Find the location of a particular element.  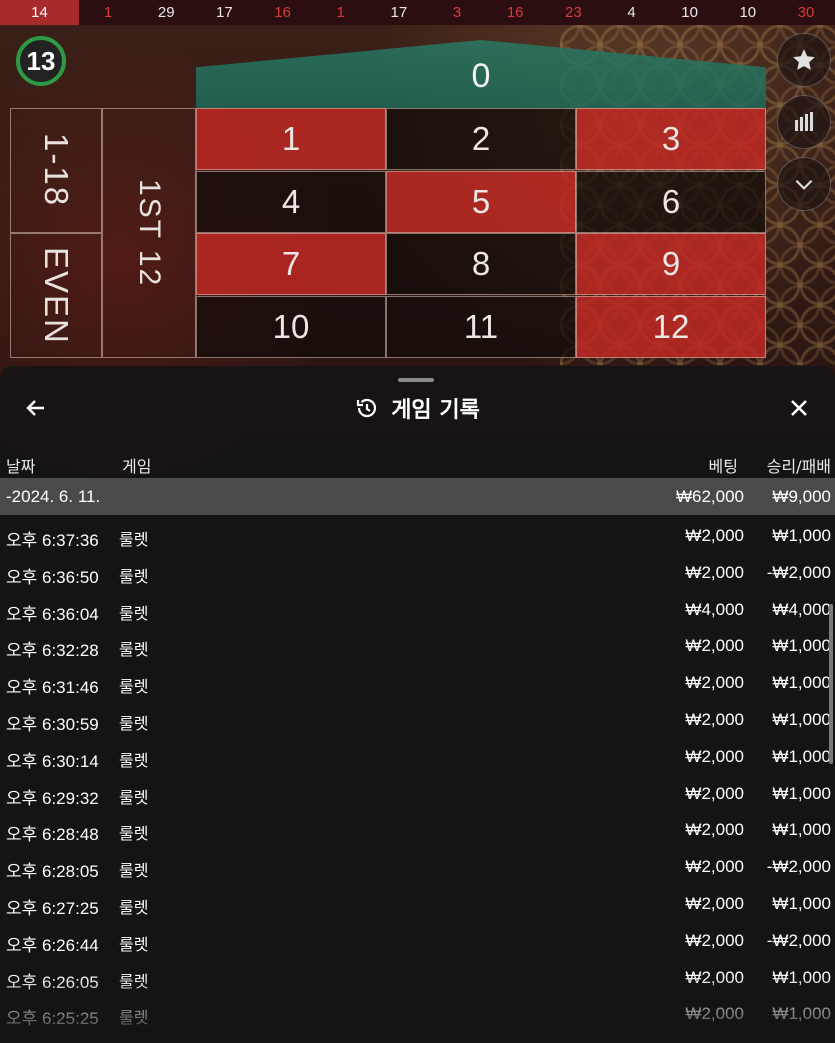

bet-spot-even: EVEN is located at coordinates (56, 295).